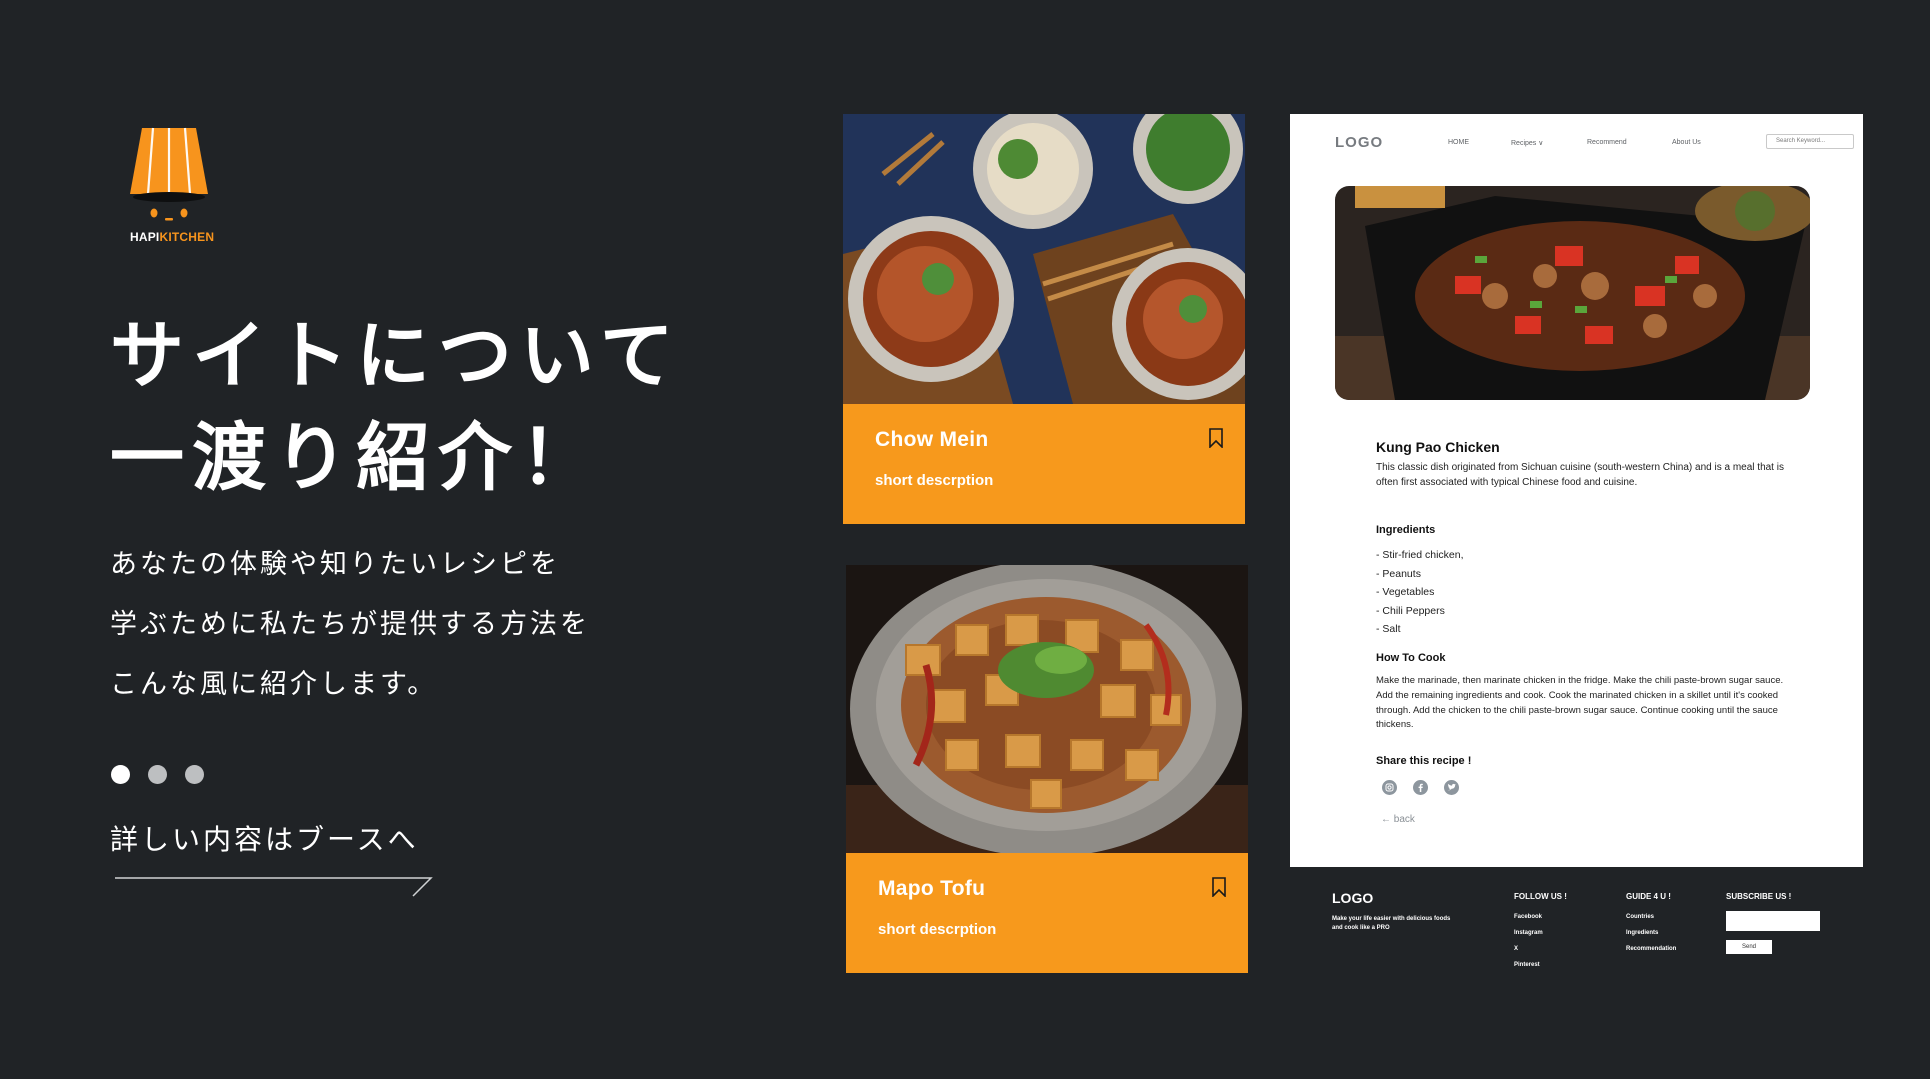 Image resolution: width=1930 pixels, height=1079 pixels. Describe the element at coordinates (1388, 629) in the screenshot. I see `list-item: - Salt` at that location.